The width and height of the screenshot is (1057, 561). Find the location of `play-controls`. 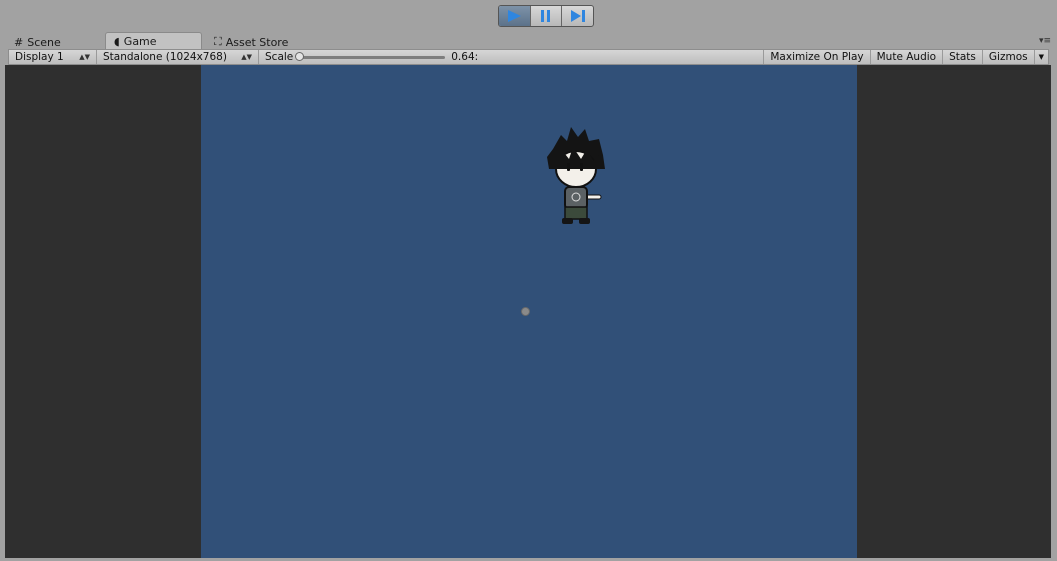

play-controls is located at coordinates (546, 16).